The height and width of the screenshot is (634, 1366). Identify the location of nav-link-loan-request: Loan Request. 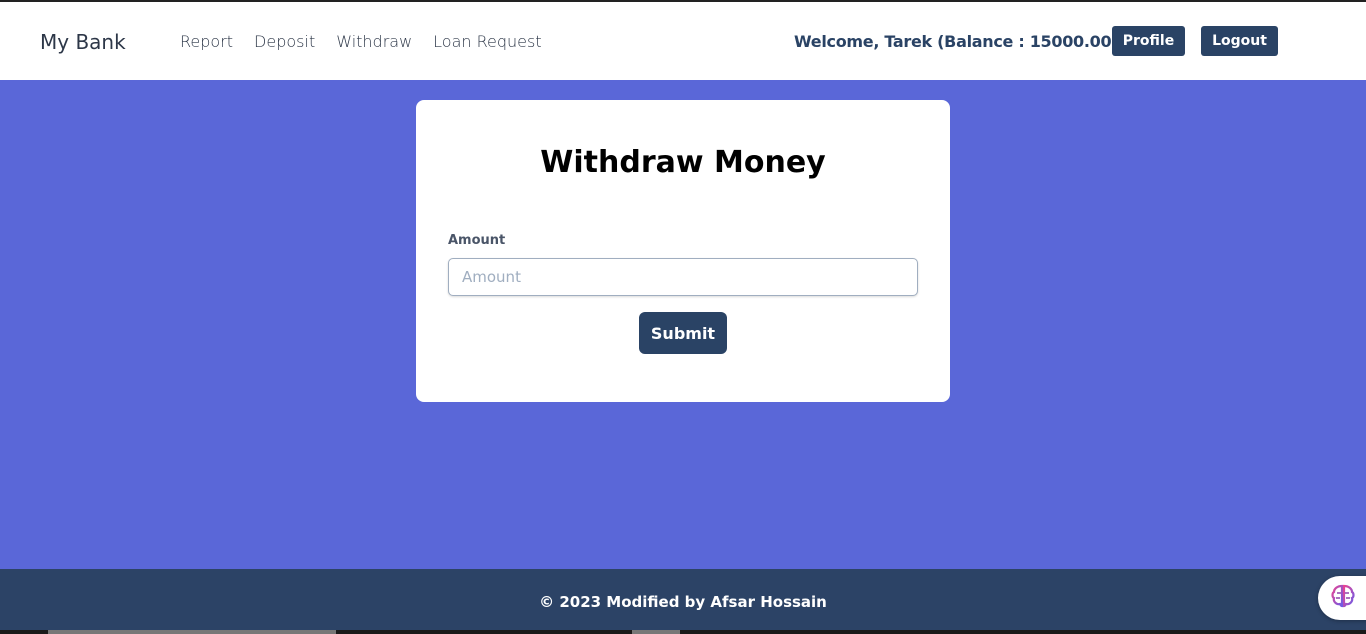
(487, 41).